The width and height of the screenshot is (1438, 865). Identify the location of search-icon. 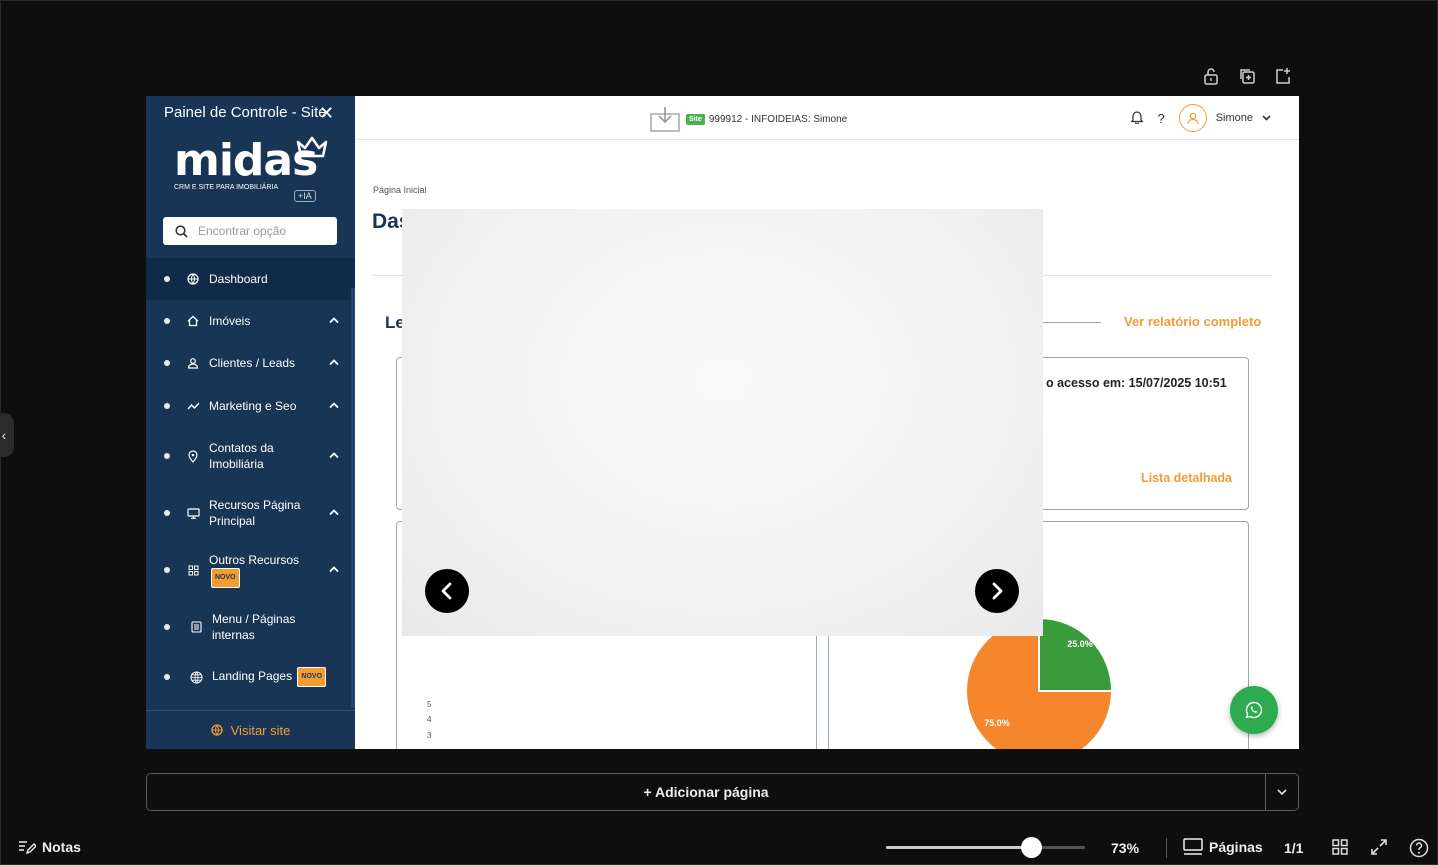
(181, 231).